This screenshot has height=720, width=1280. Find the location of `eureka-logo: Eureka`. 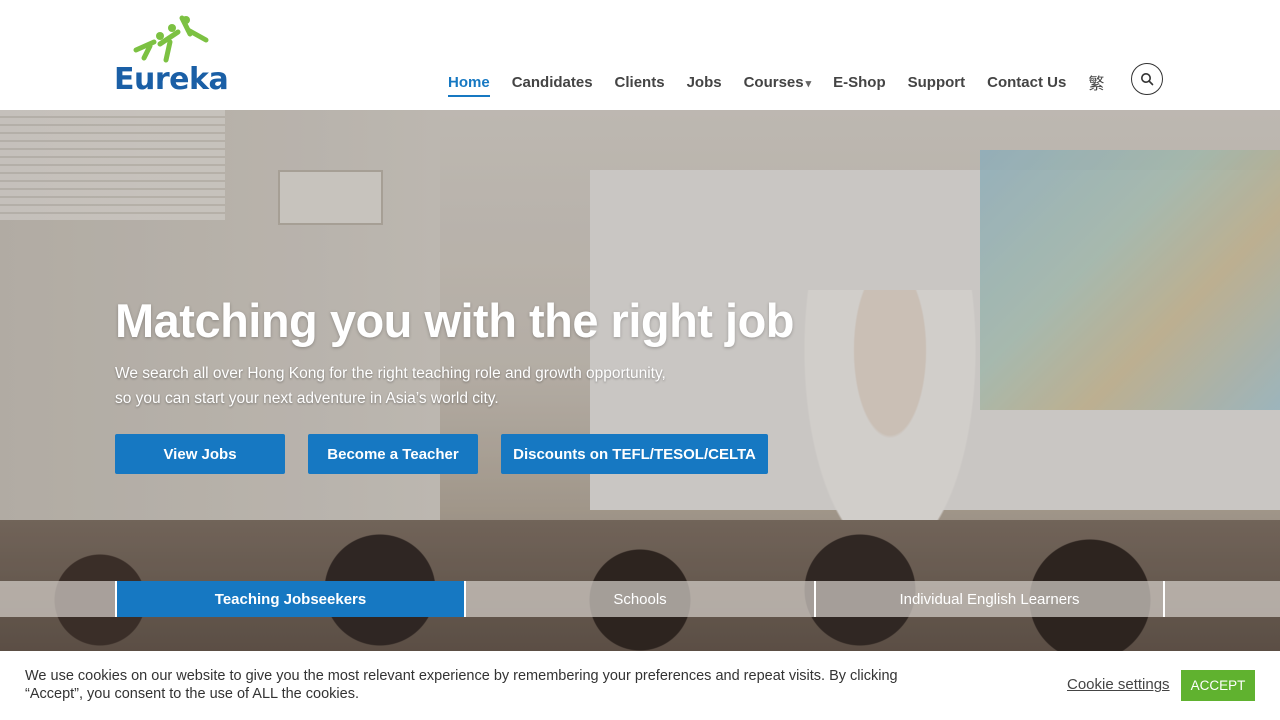

eureka-logo: Eureka is located at coordinates (171, 55).